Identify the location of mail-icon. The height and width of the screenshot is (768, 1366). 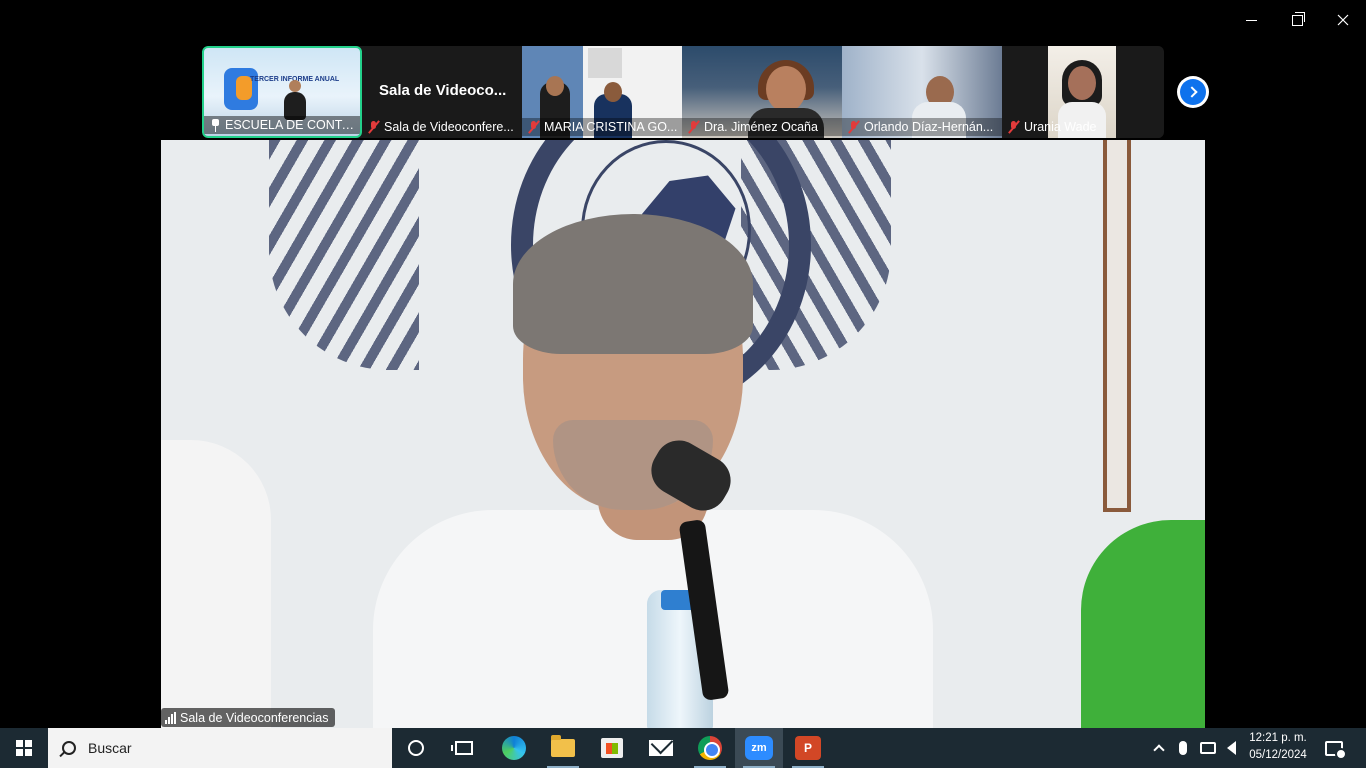
(661, 748).